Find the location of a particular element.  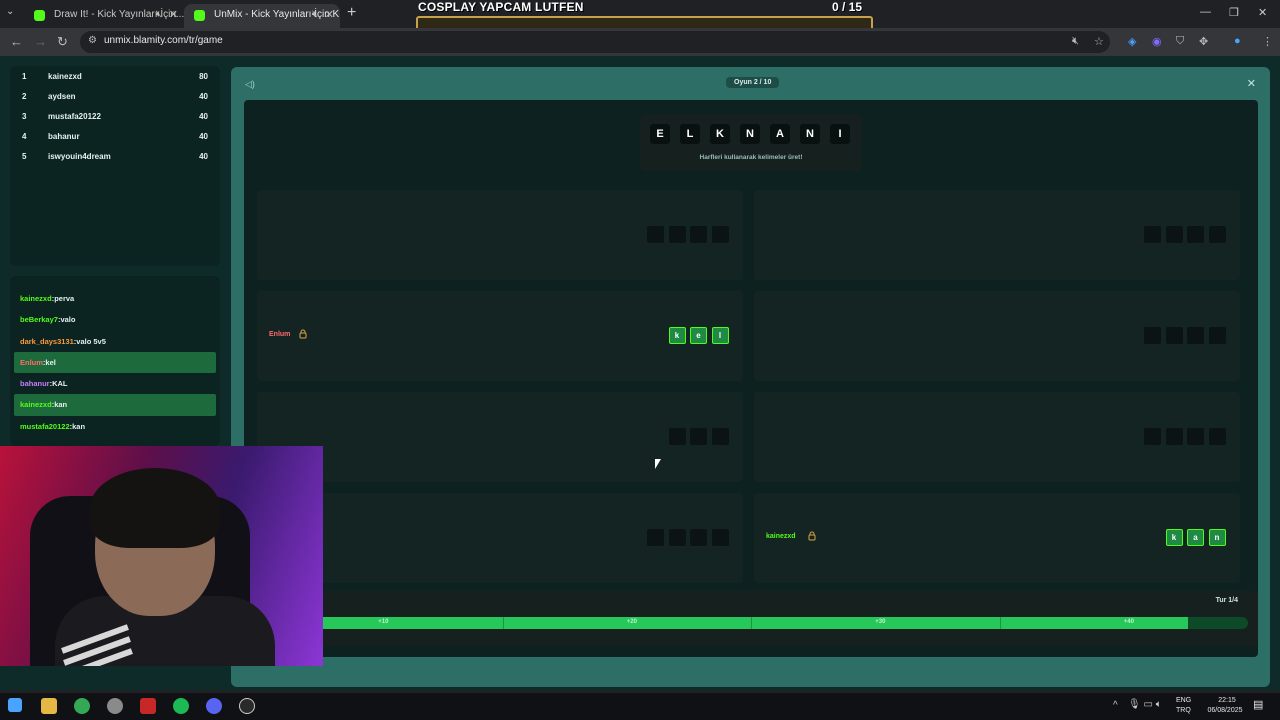

back-icon: ← is located at coordinates (16, 41).